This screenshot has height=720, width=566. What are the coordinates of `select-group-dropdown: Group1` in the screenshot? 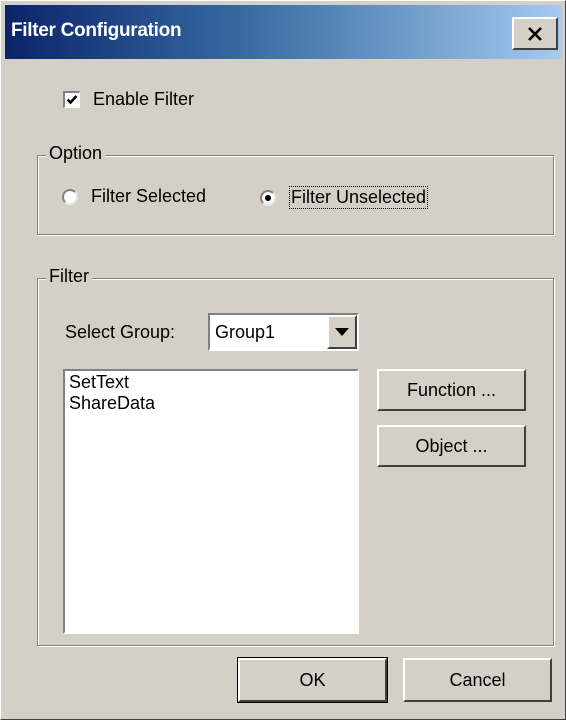 It's located at (283, 332).